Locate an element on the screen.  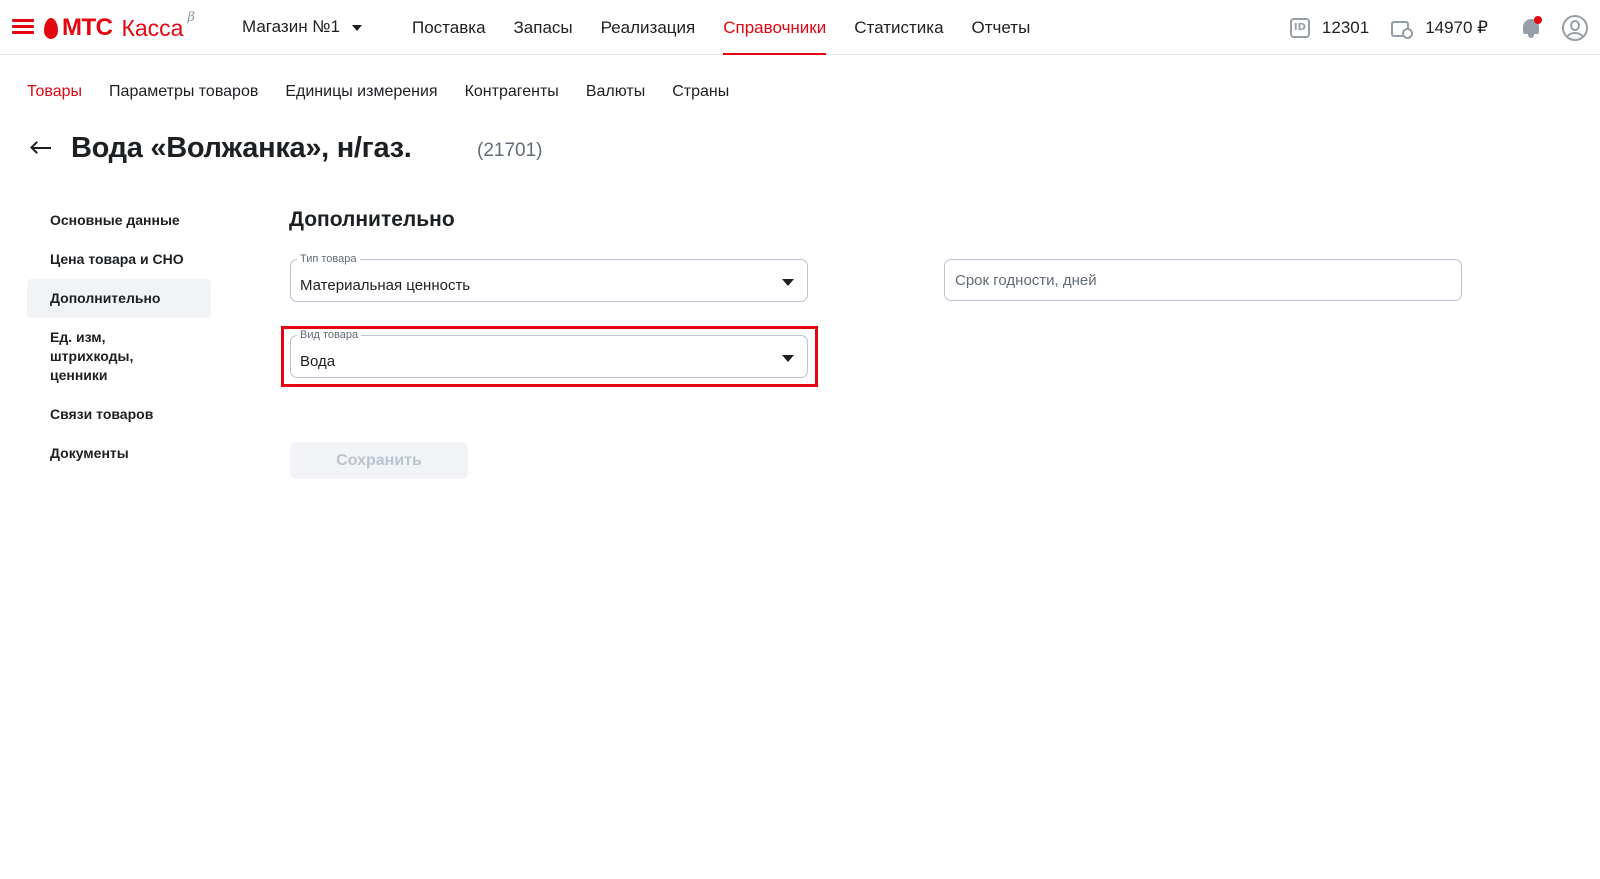
product-type-label: Тип товара is located at coordinates (328, 259).